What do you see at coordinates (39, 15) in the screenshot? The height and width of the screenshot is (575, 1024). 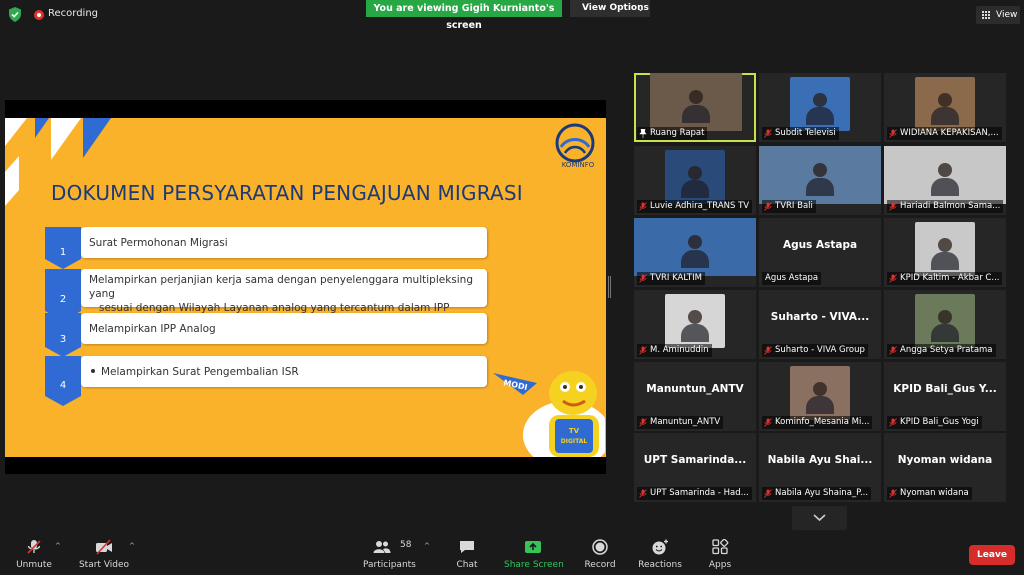 I see `recording-icon` at bounding box center [39, 15].